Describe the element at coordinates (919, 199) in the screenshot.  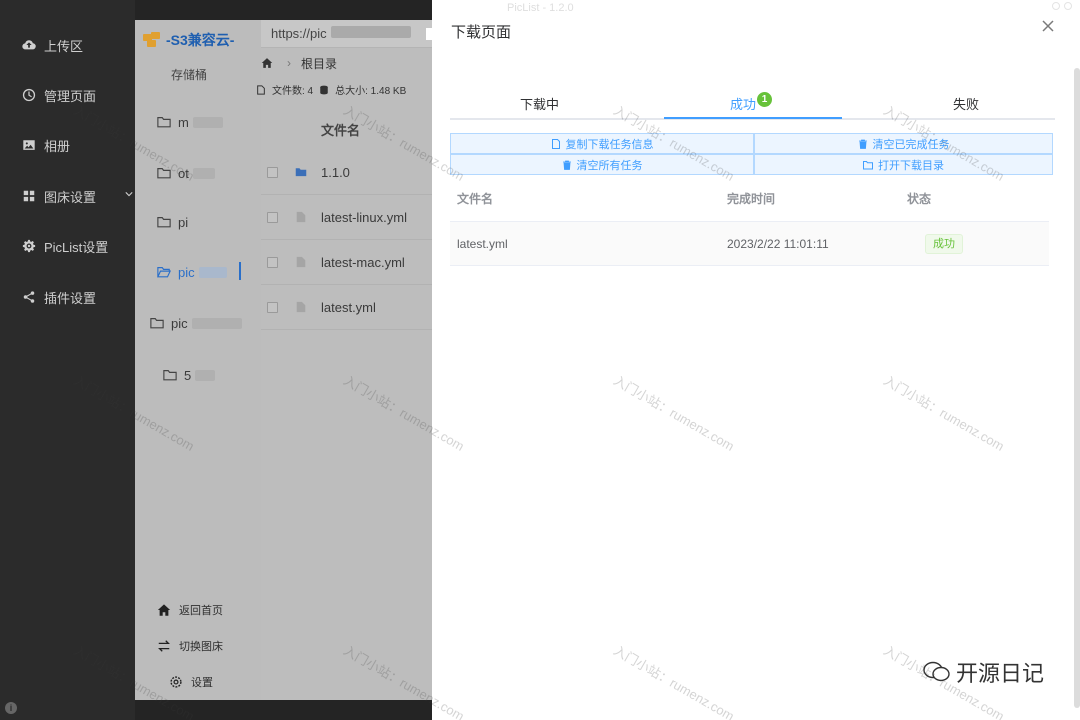
I see `column-header-status: 状态` at that location.